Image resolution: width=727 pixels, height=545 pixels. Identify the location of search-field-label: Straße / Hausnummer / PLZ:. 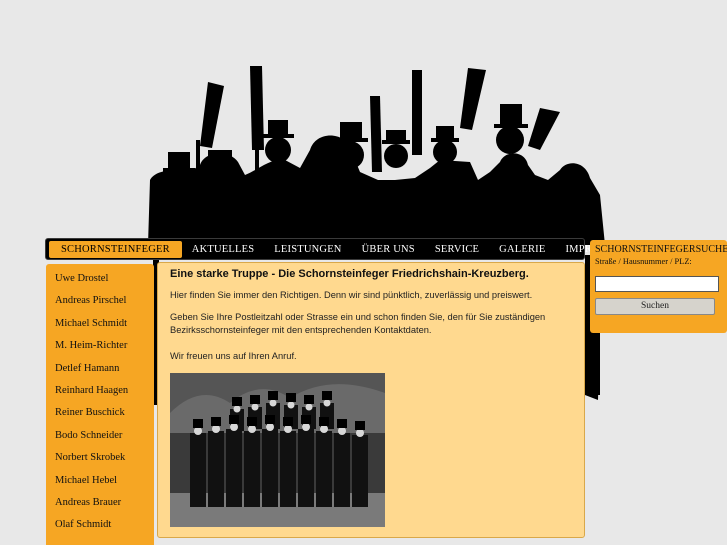
(643, 261).